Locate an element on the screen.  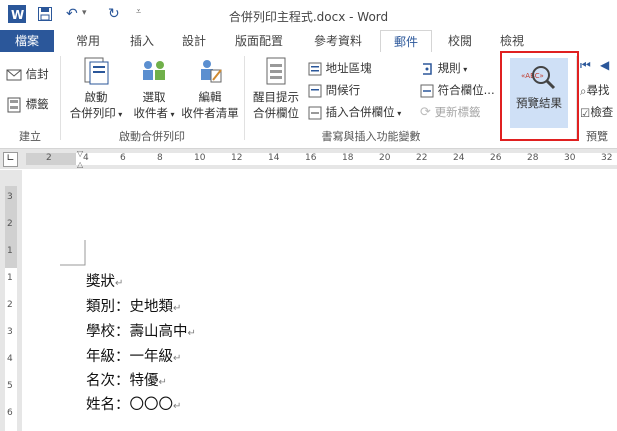
tab-mailings: 郵件 is located at coordinates (406, 42).